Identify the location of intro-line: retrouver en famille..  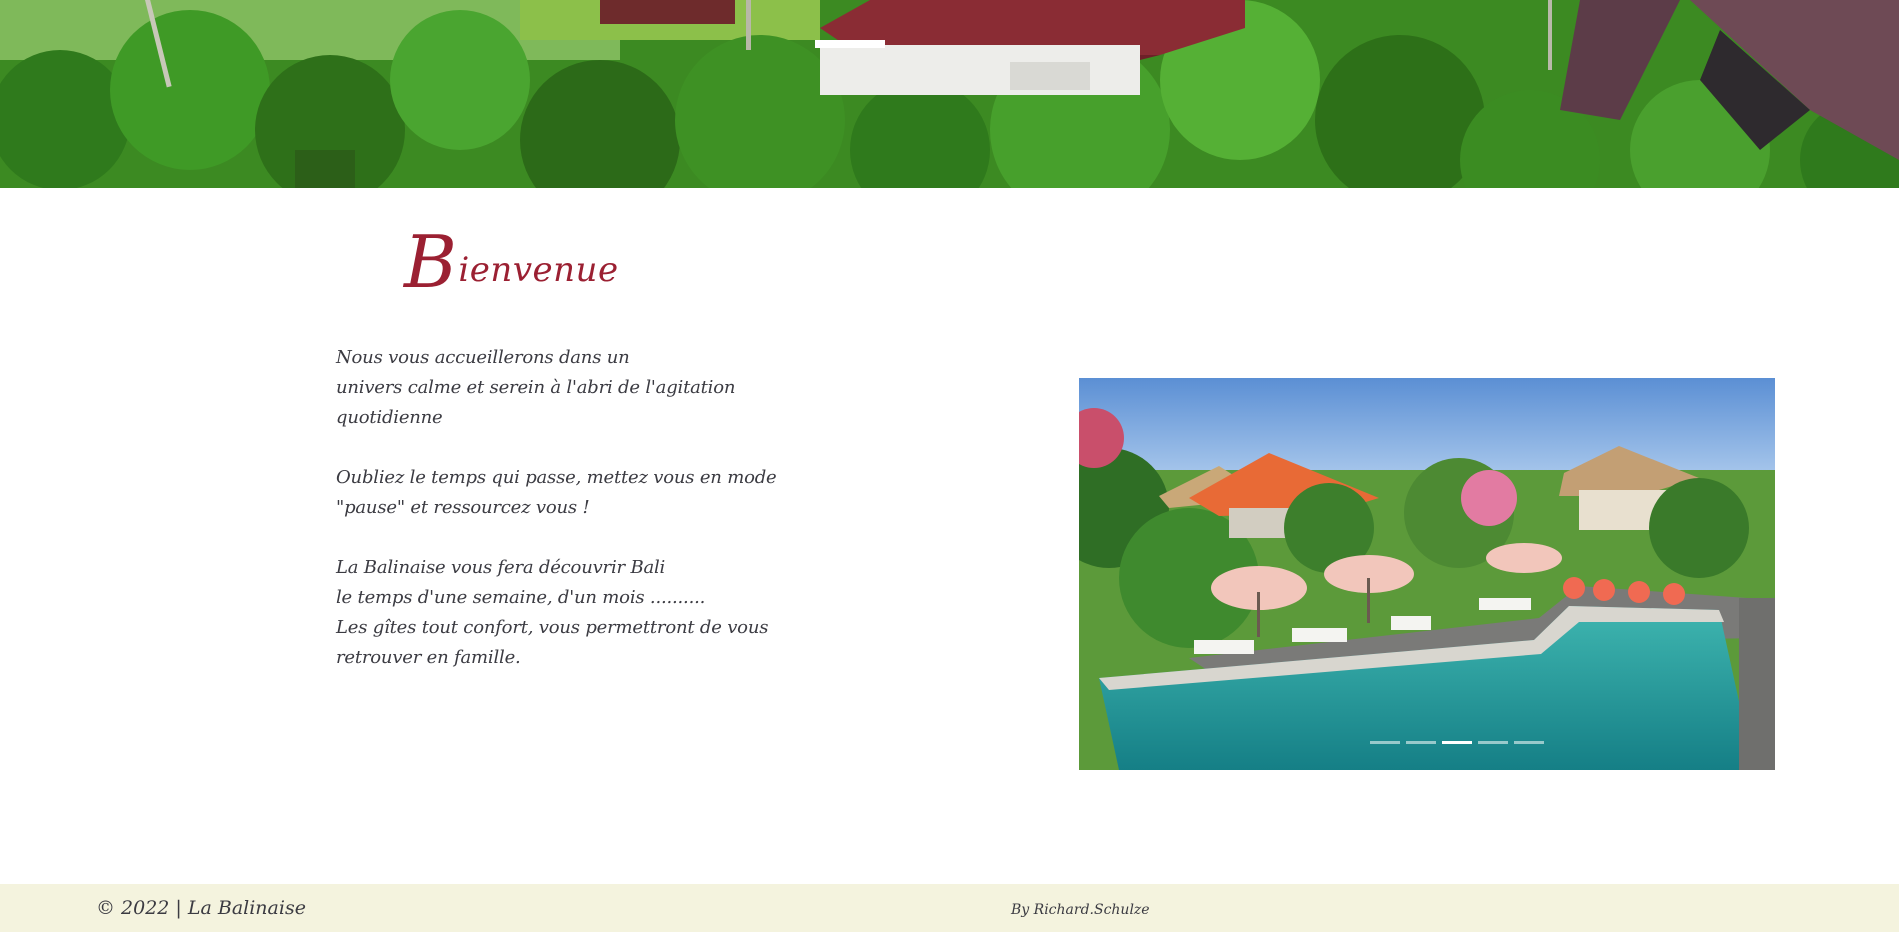
(428, 657).